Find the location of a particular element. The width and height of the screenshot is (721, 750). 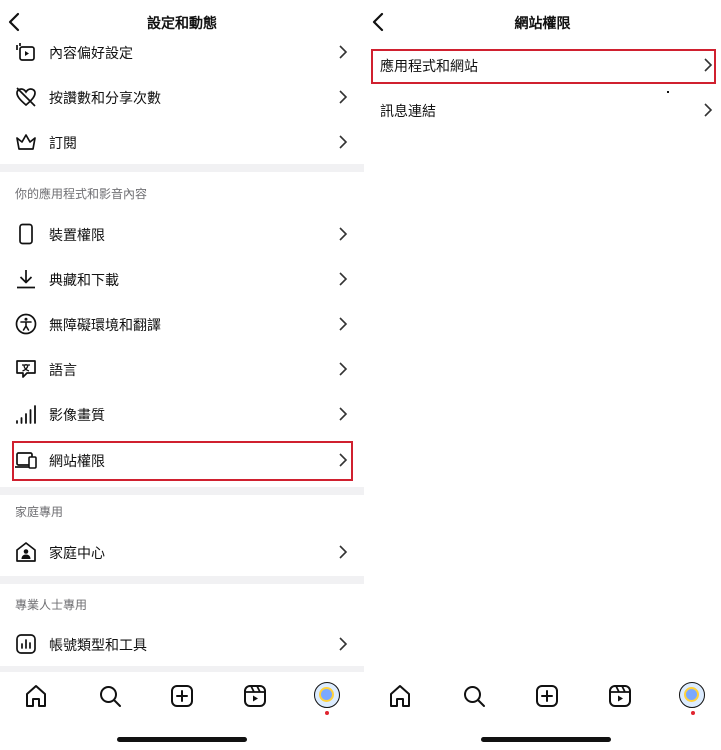

settings-item-label: 裝置權限 is located at coordinates (77, 236).